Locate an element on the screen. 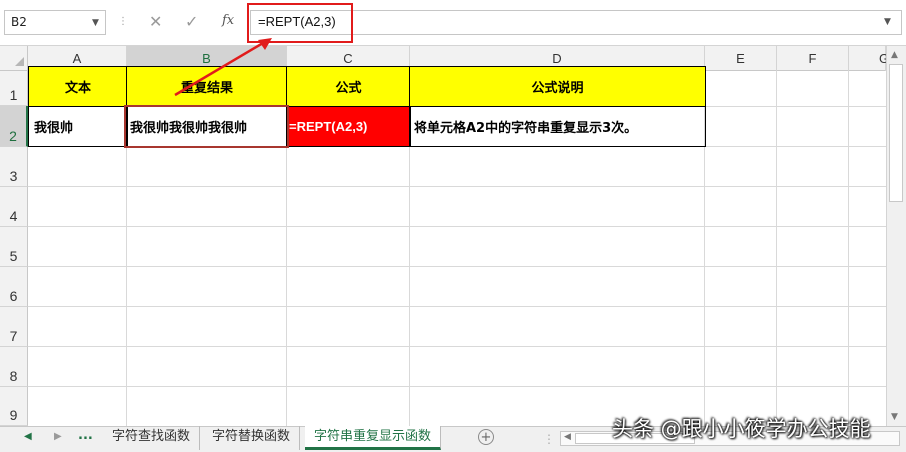 Image resolution: width=906 pixels, height=452 pixels. row-header-5: 5 is located at coordinates (14, 247).